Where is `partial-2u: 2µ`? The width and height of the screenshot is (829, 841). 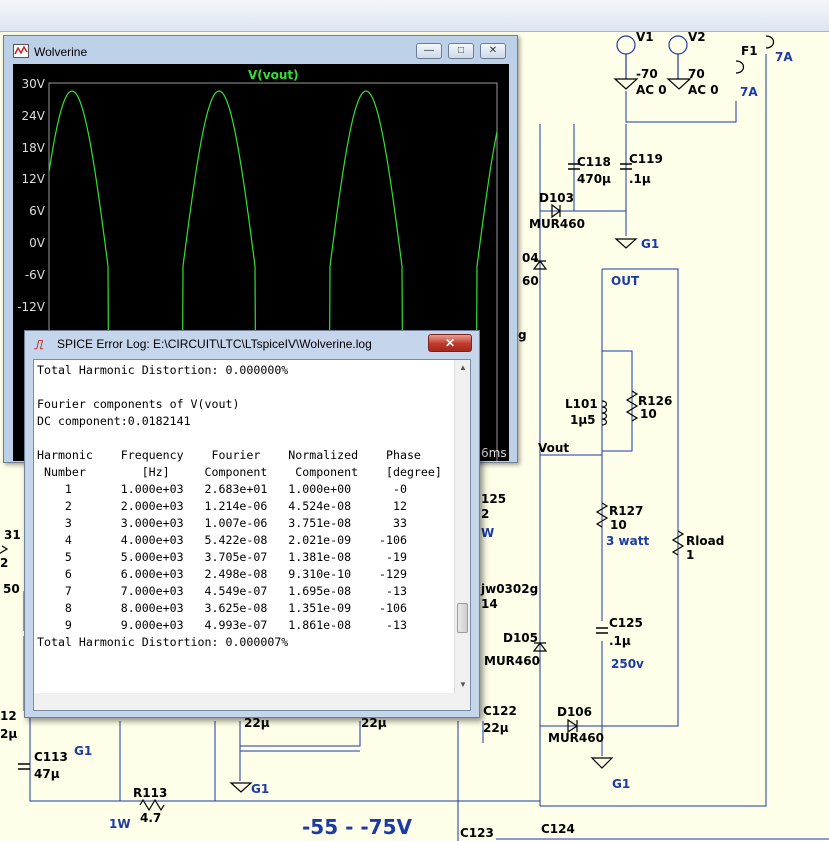
partial-2u: 2µ is located at coordinates (9, 734).